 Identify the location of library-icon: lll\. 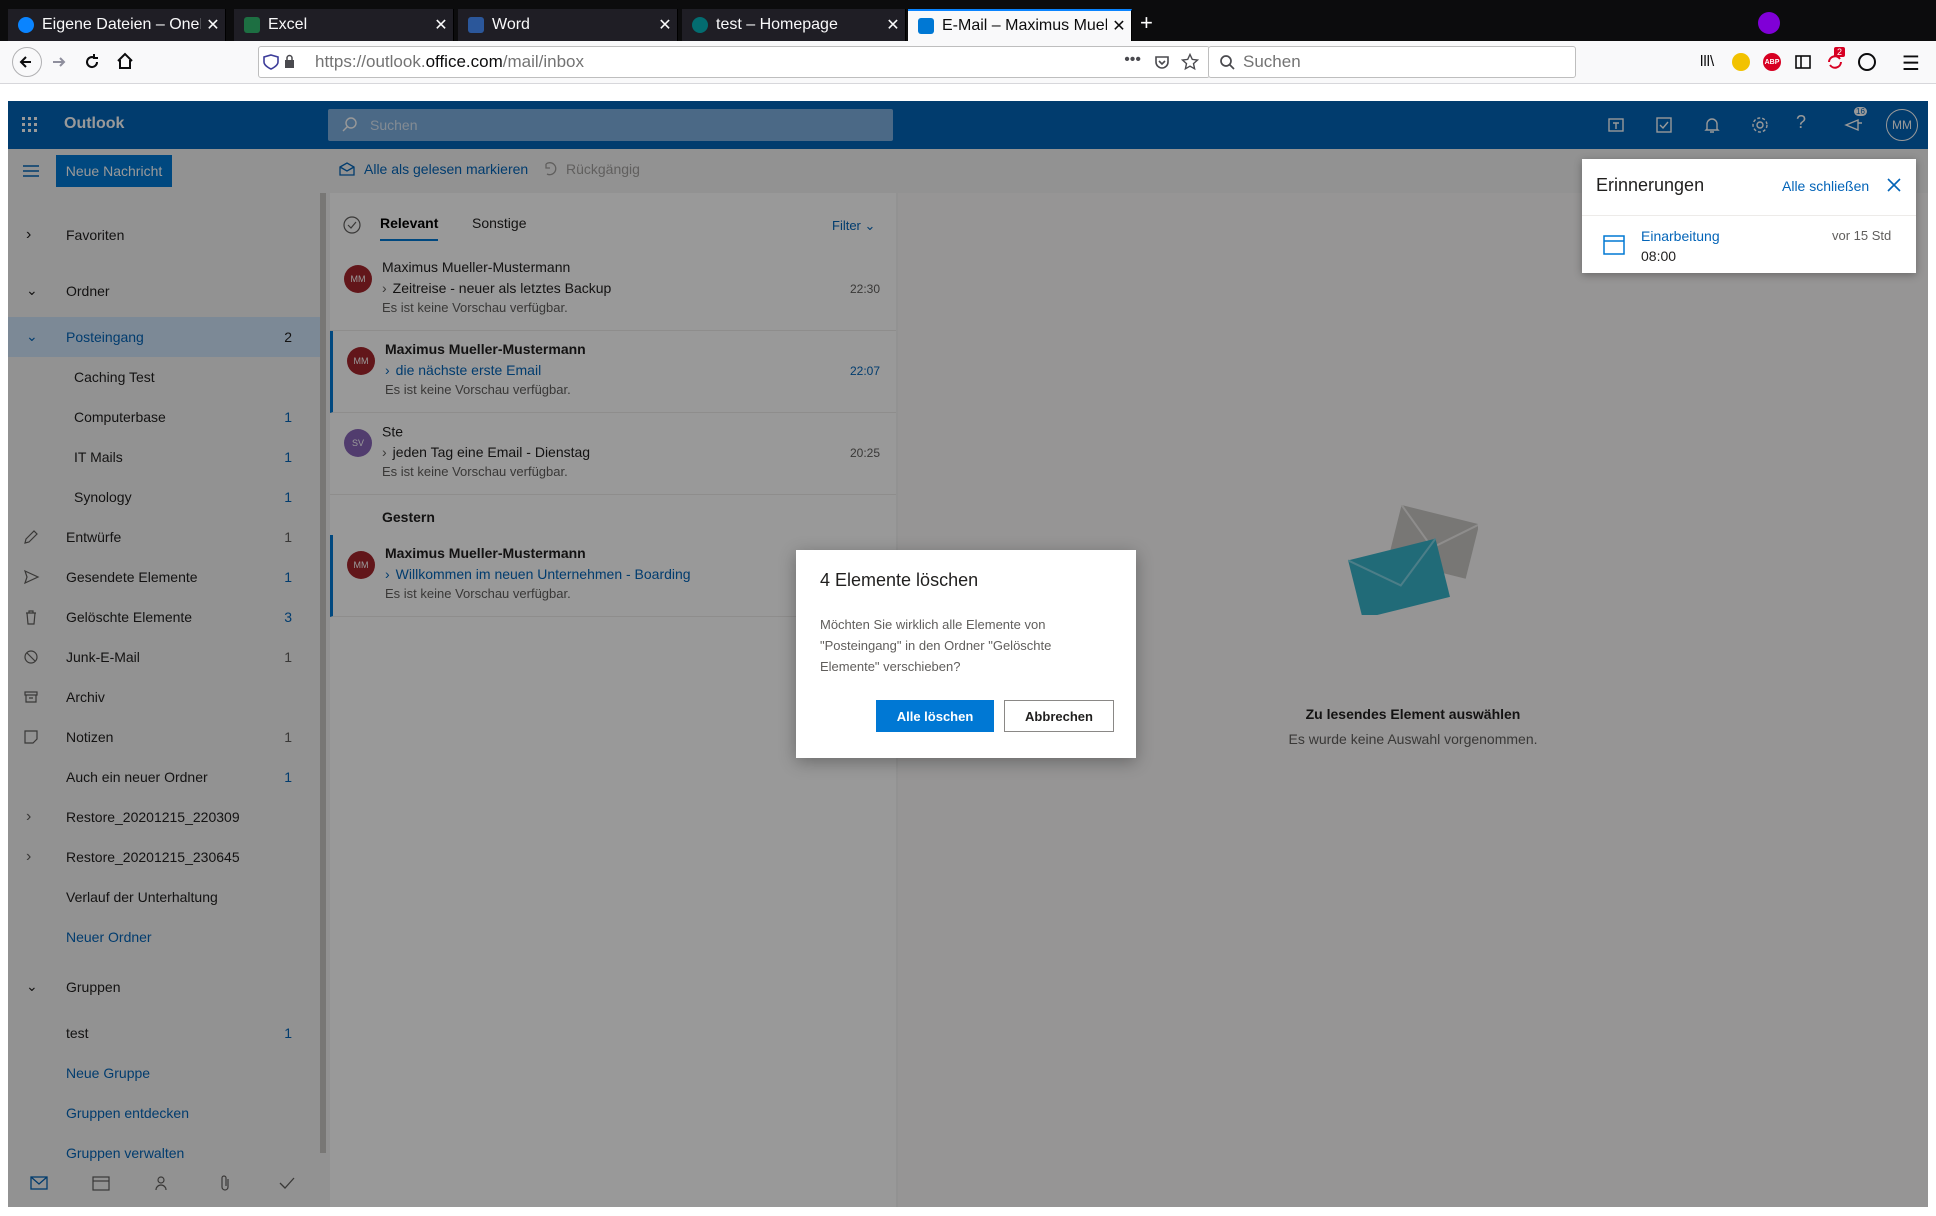
(1707, 61).